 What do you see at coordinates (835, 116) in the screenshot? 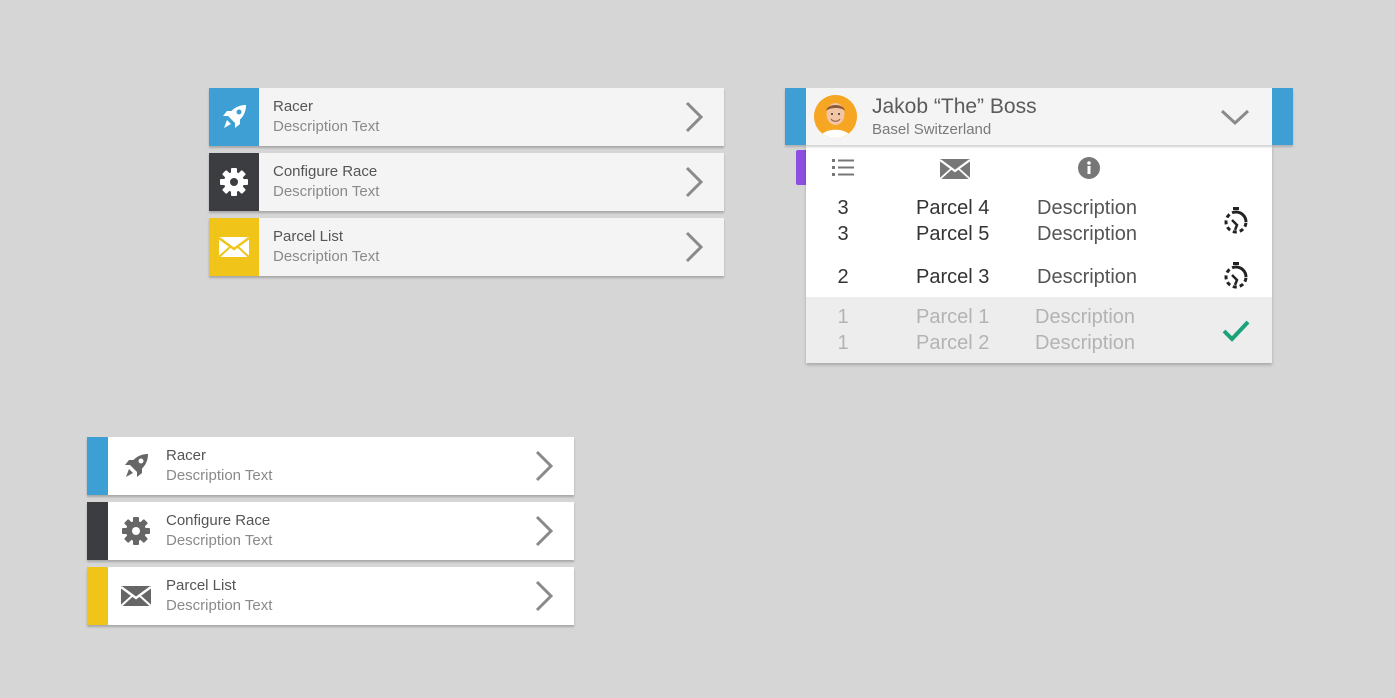
I see `avatar` at bounding box center [835, 116].